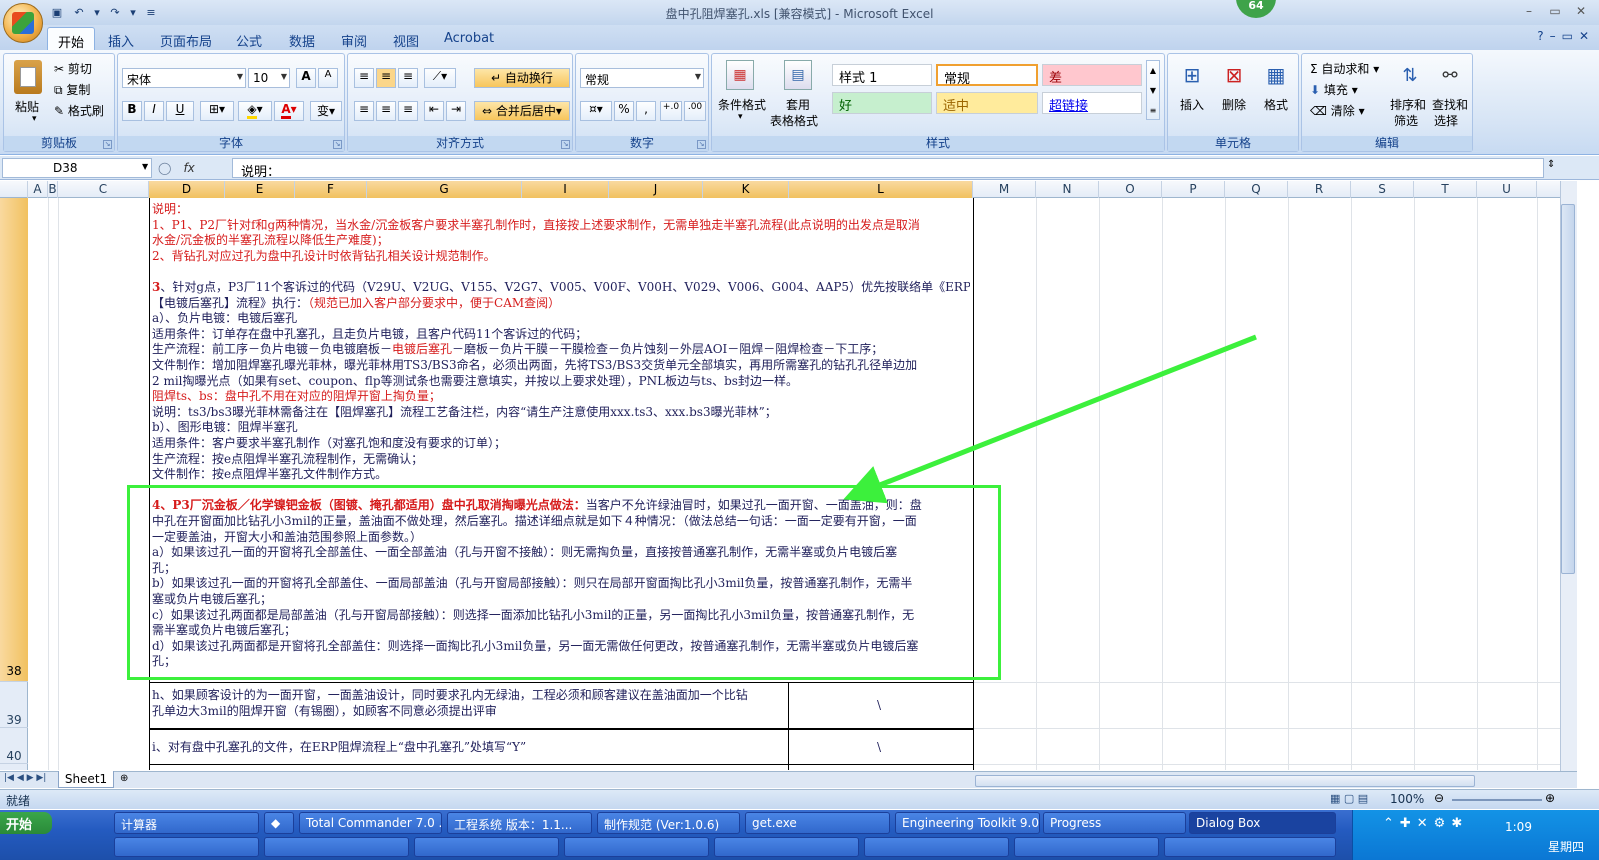  Describe the element at coordinates (331, 189) in the screenshot. I see `col-header-f: F` at that location.